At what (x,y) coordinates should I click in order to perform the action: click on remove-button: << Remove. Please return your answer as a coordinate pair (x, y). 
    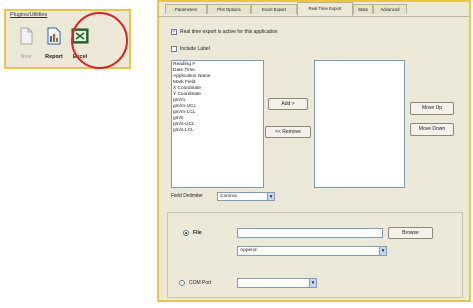
    Looking at the image, I should click on (288, 132).